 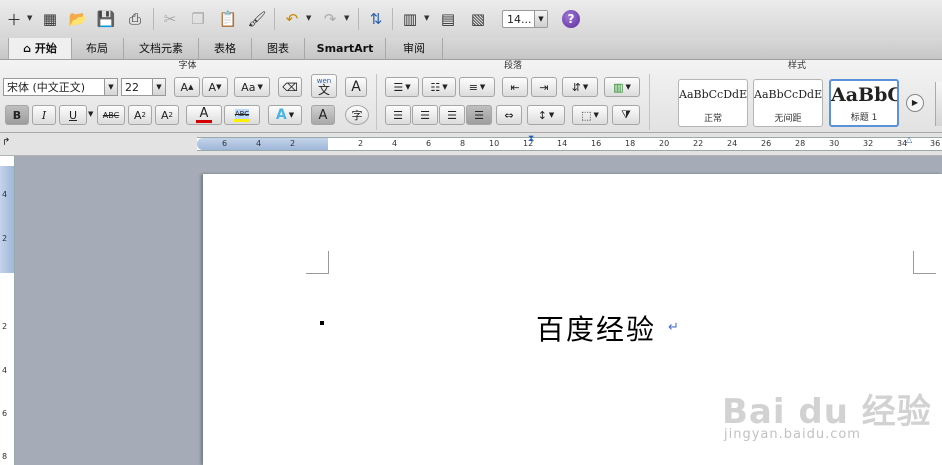 I want to click on new-document-icon: ＋, so click(x=14, y=19).